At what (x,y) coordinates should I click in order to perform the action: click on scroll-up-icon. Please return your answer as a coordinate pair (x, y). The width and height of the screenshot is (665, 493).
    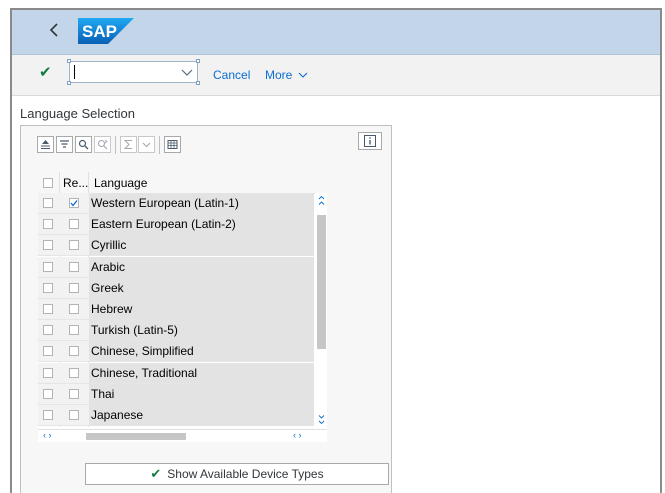
    Looking at the image, I should click on (321, 200).